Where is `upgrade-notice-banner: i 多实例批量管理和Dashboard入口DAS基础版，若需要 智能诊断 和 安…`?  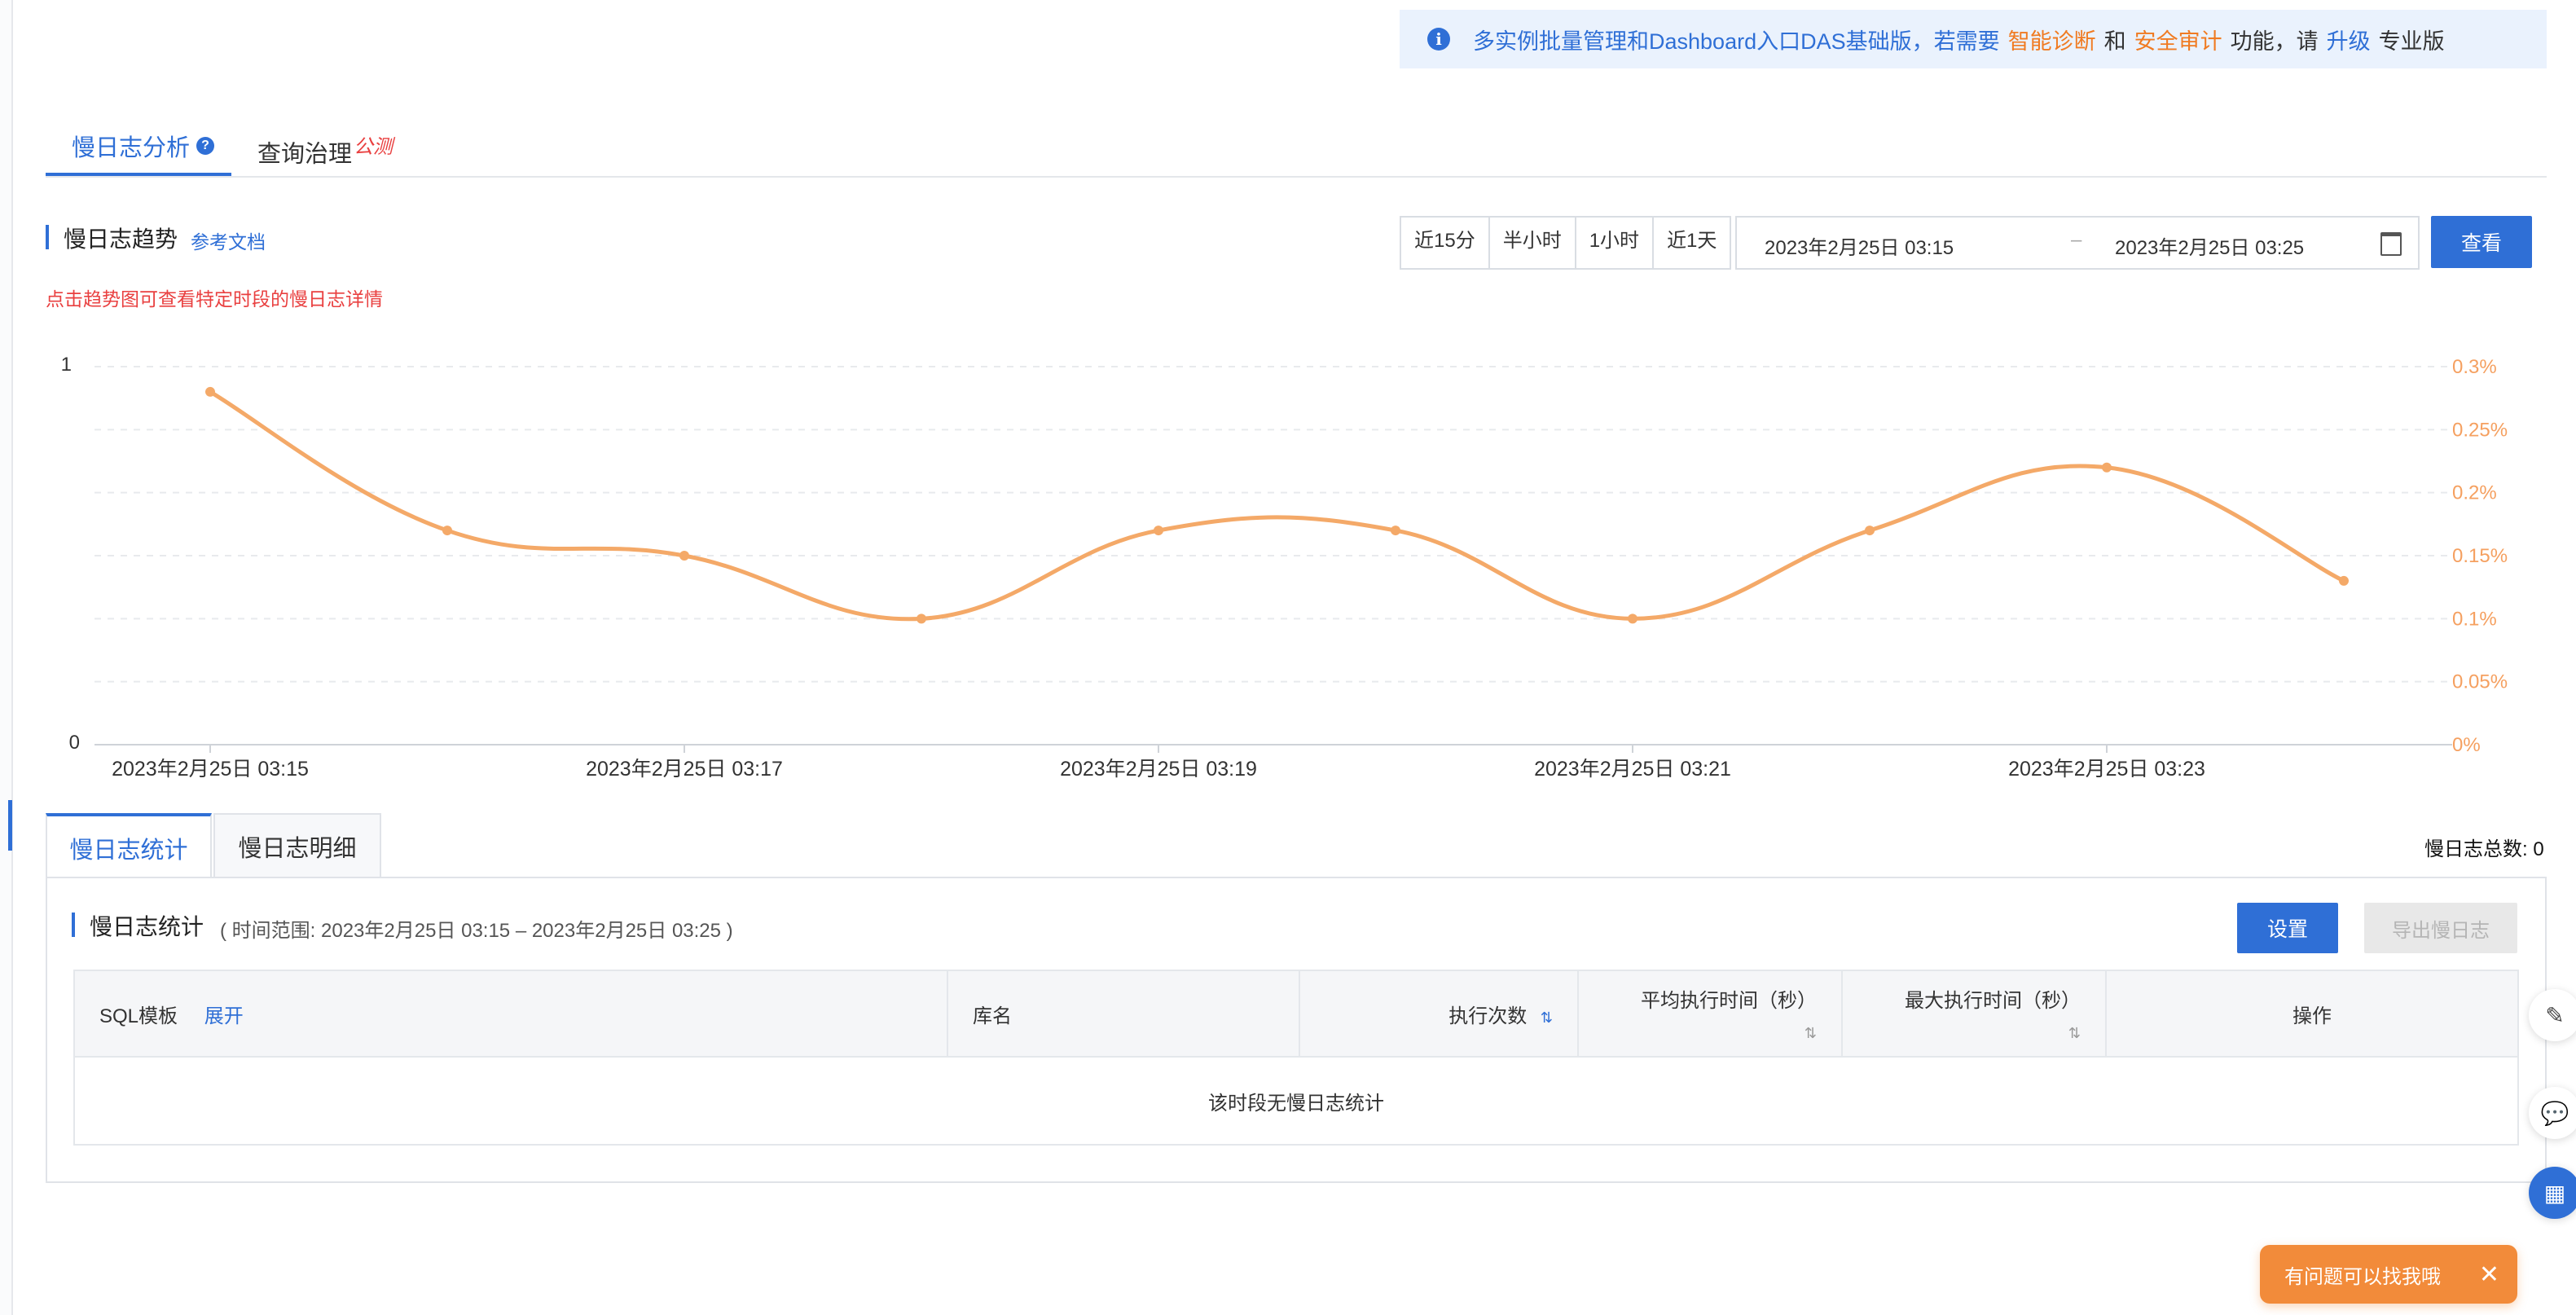
upgrade-notice-banner: i 多实例批量管理和Dashboard入口DAS基础版，若需要 智能诊断 和 安… is located at coordinates (1973, 39).